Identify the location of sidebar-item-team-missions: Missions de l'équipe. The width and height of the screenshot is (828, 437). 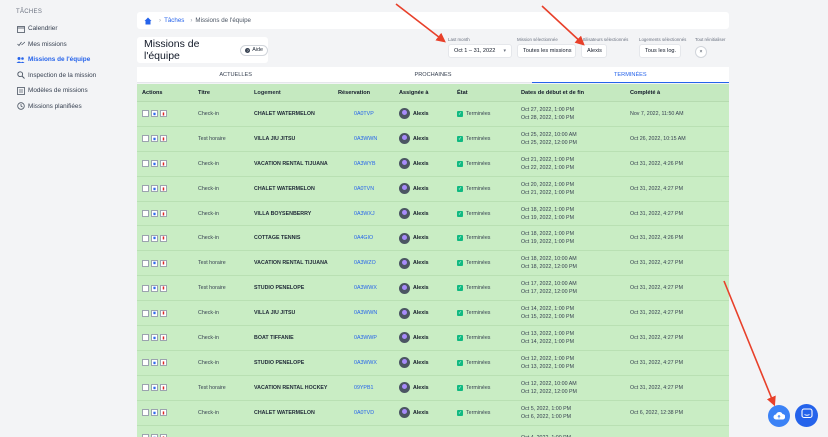
(66, 60).